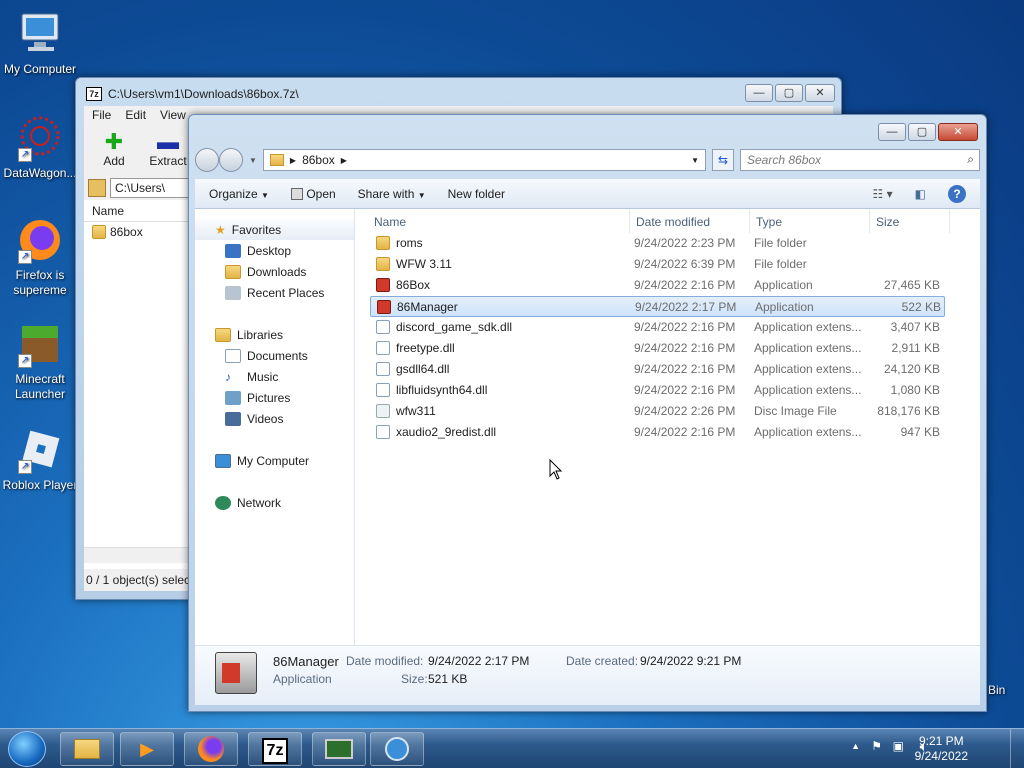 This screenshot has height=768, width=1024. What do you see at coordinates (957, 193) in the screenshot?
I see `help-icon: ?` at bounding box center [957, 193].